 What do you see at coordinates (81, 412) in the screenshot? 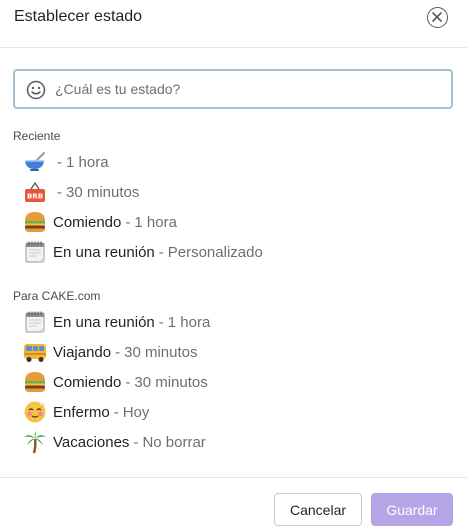
I see `status-text: Enfermo` at bounding box center [81, 412].